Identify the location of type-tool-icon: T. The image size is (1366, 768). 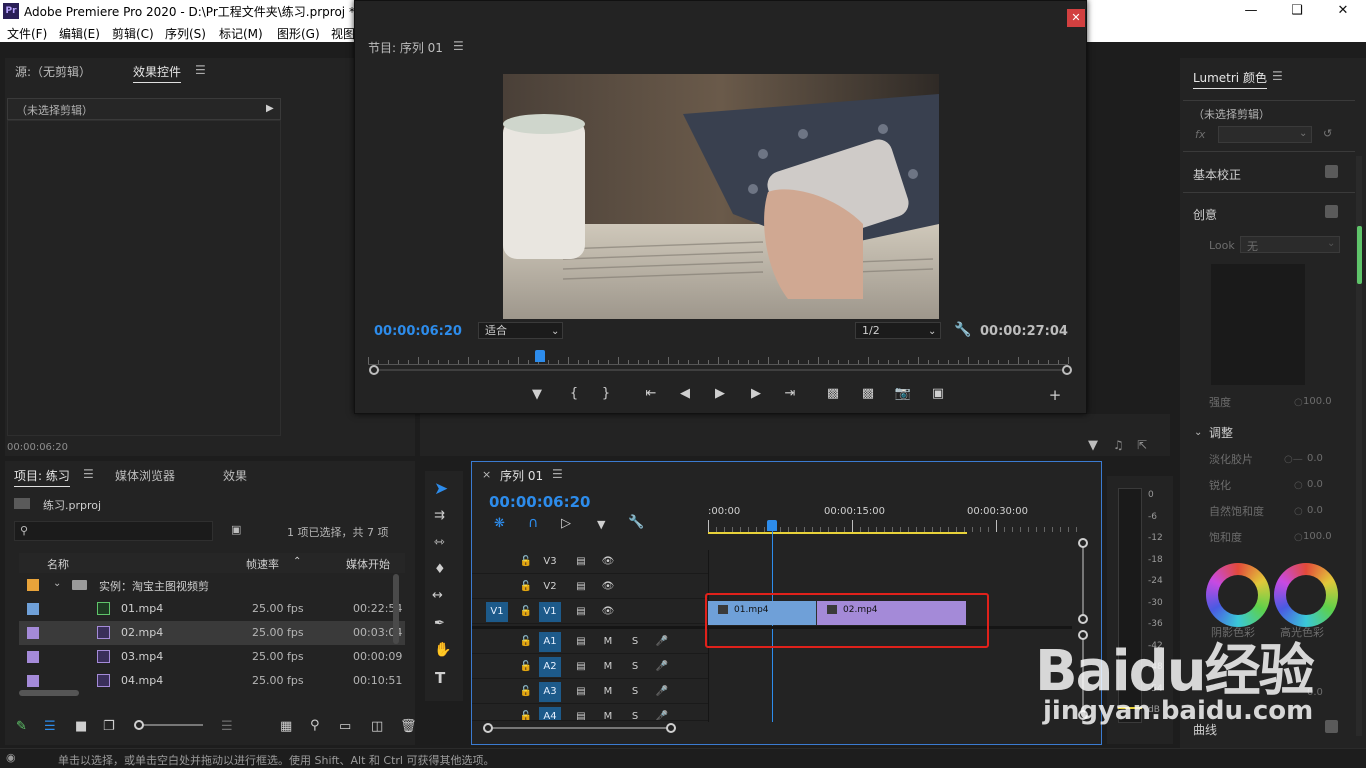
(440, 678).